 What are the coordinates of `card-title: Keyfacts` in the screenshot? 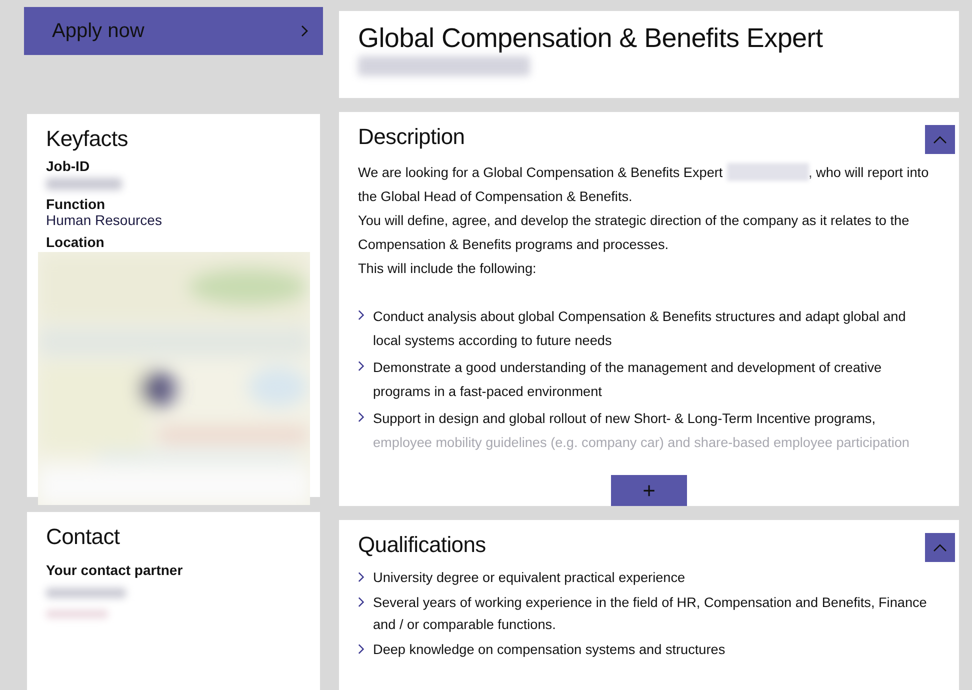 It's located at (87, 139).